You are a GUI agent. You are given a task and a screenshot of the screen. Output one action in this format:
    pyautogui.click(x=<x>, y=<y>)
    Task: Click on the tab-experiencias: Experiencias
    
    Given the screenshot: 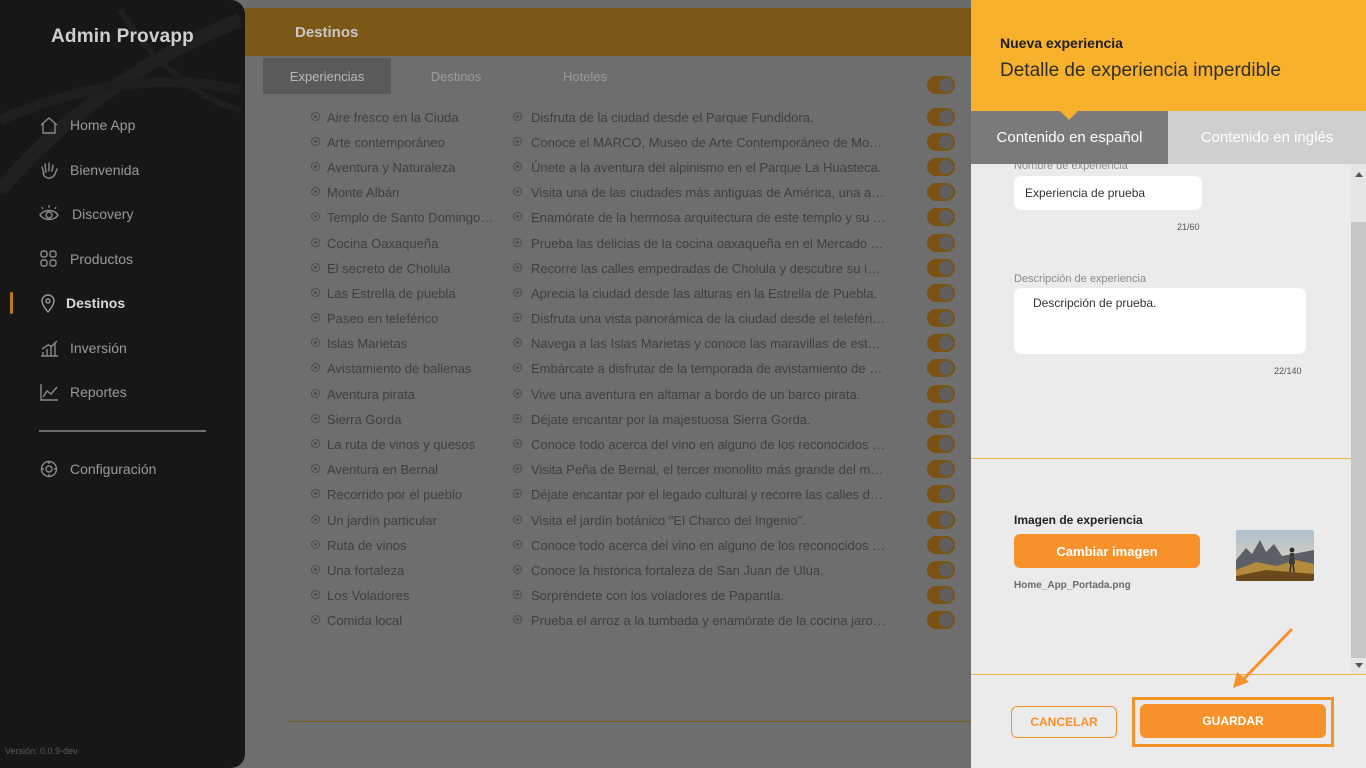 What is the action you would take?
    pyautogui.click(x=327, y=76)
    